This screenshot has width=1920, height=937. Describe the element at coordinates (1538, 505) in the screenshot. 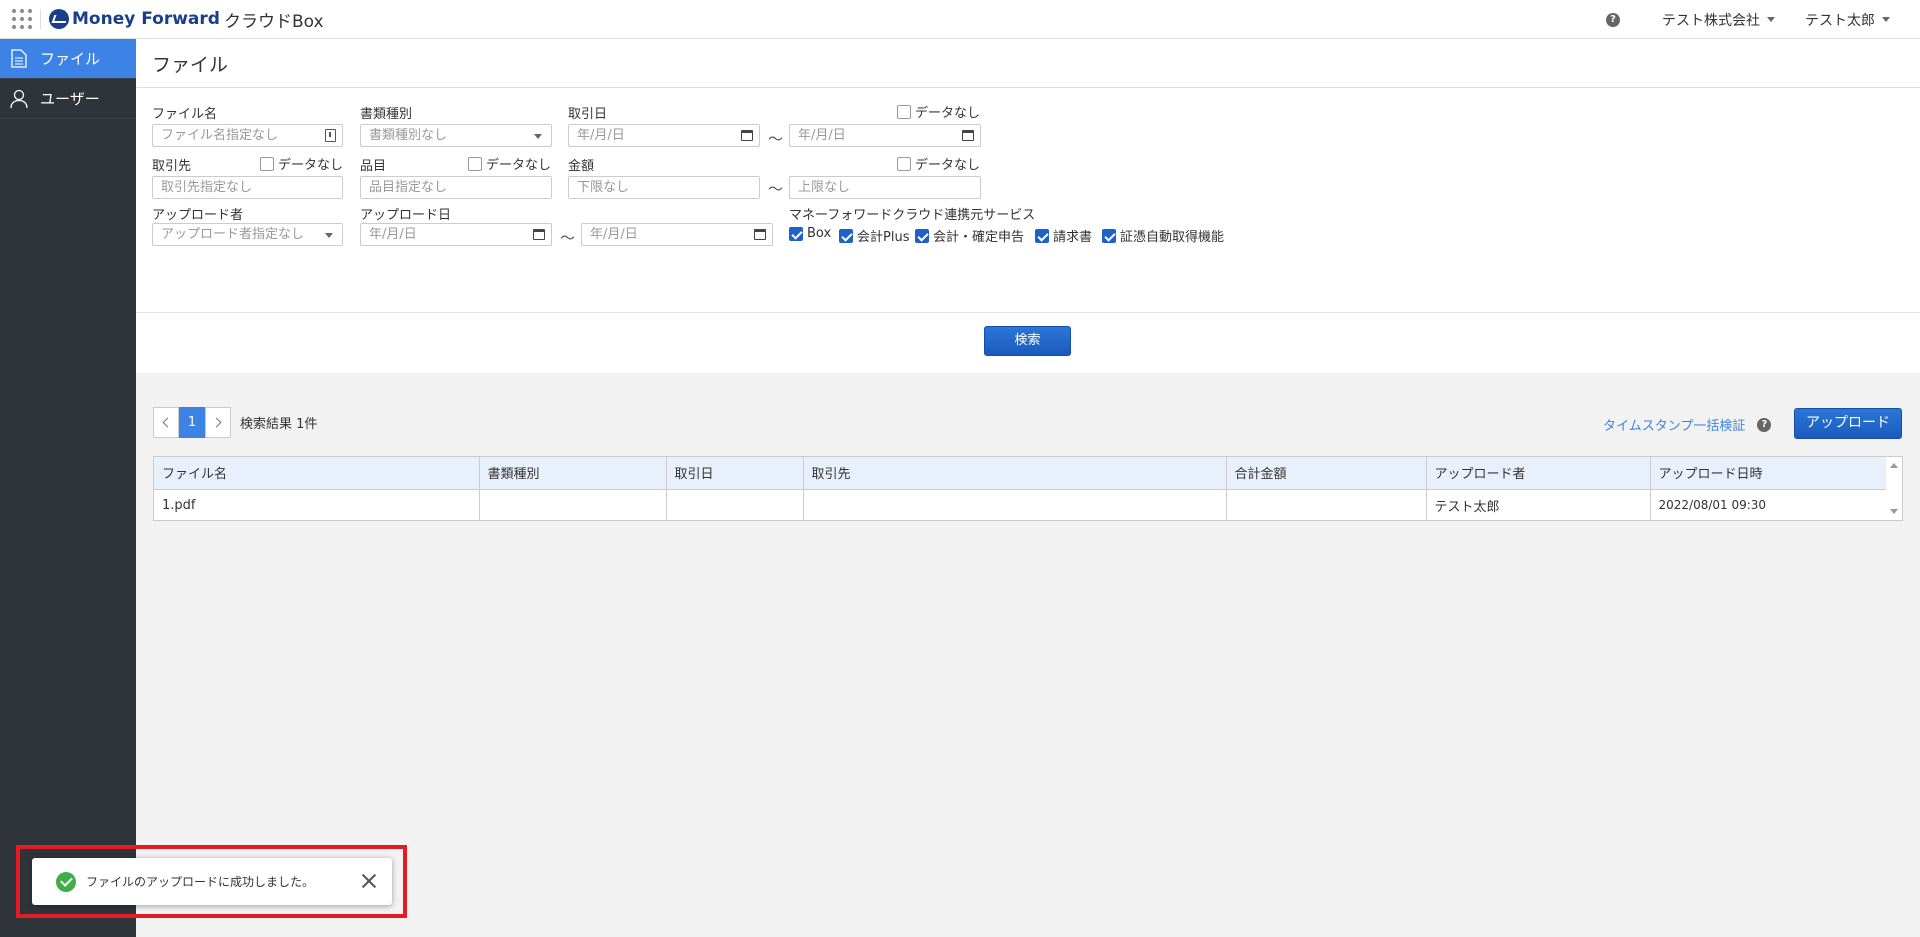

I see `table-cell: テスト太郎` at that location.